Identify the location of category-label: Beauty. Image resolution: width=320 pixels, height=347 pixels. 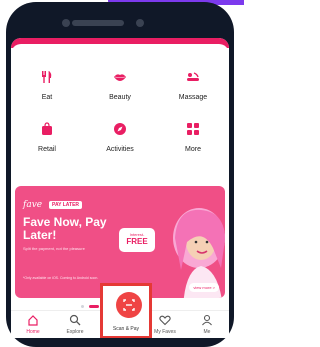
(120, 97).